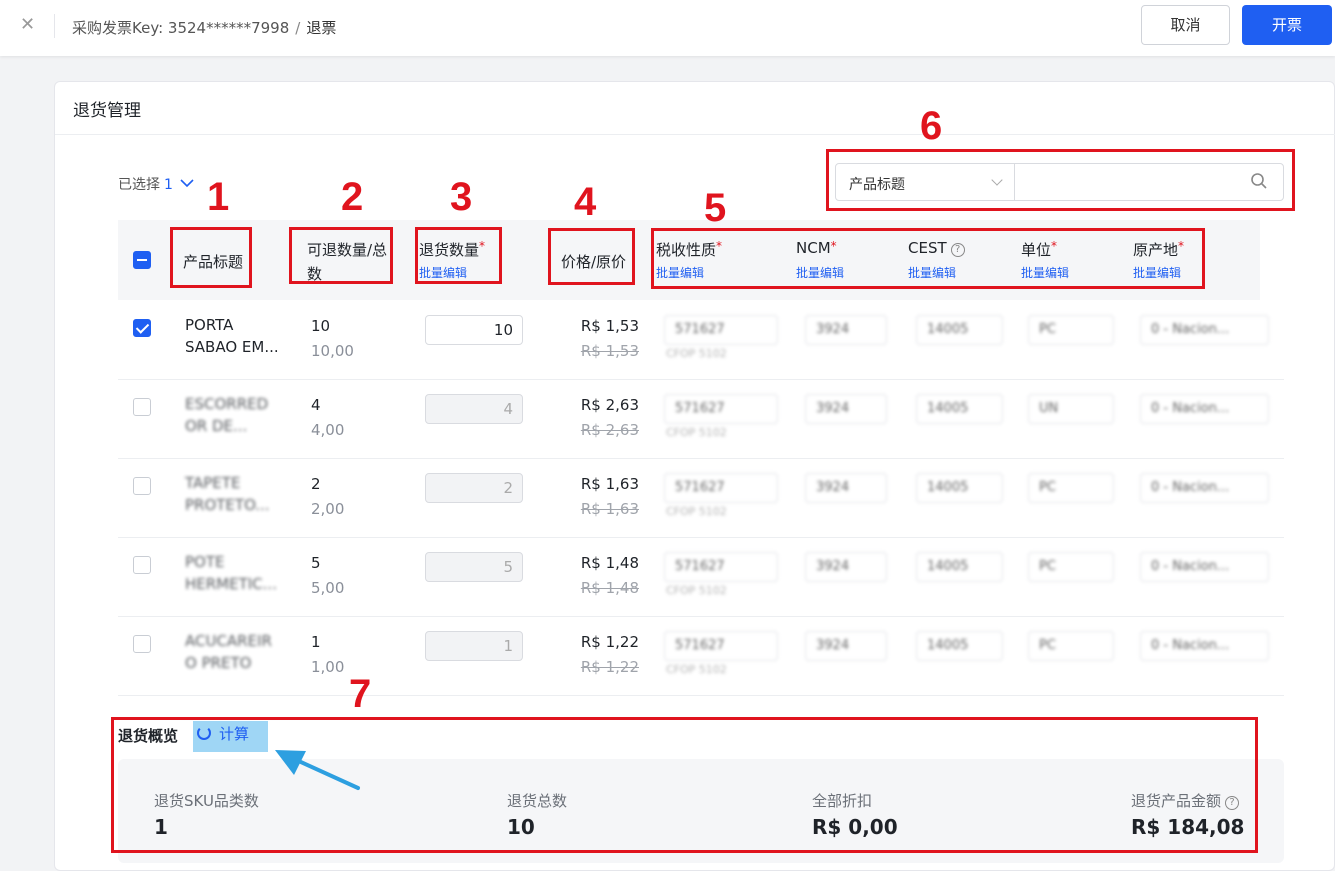  Describe the element at coordinates (228, 652) in the screenshot. I see `product-title: ACUCAREIR O PRETO` at that location.